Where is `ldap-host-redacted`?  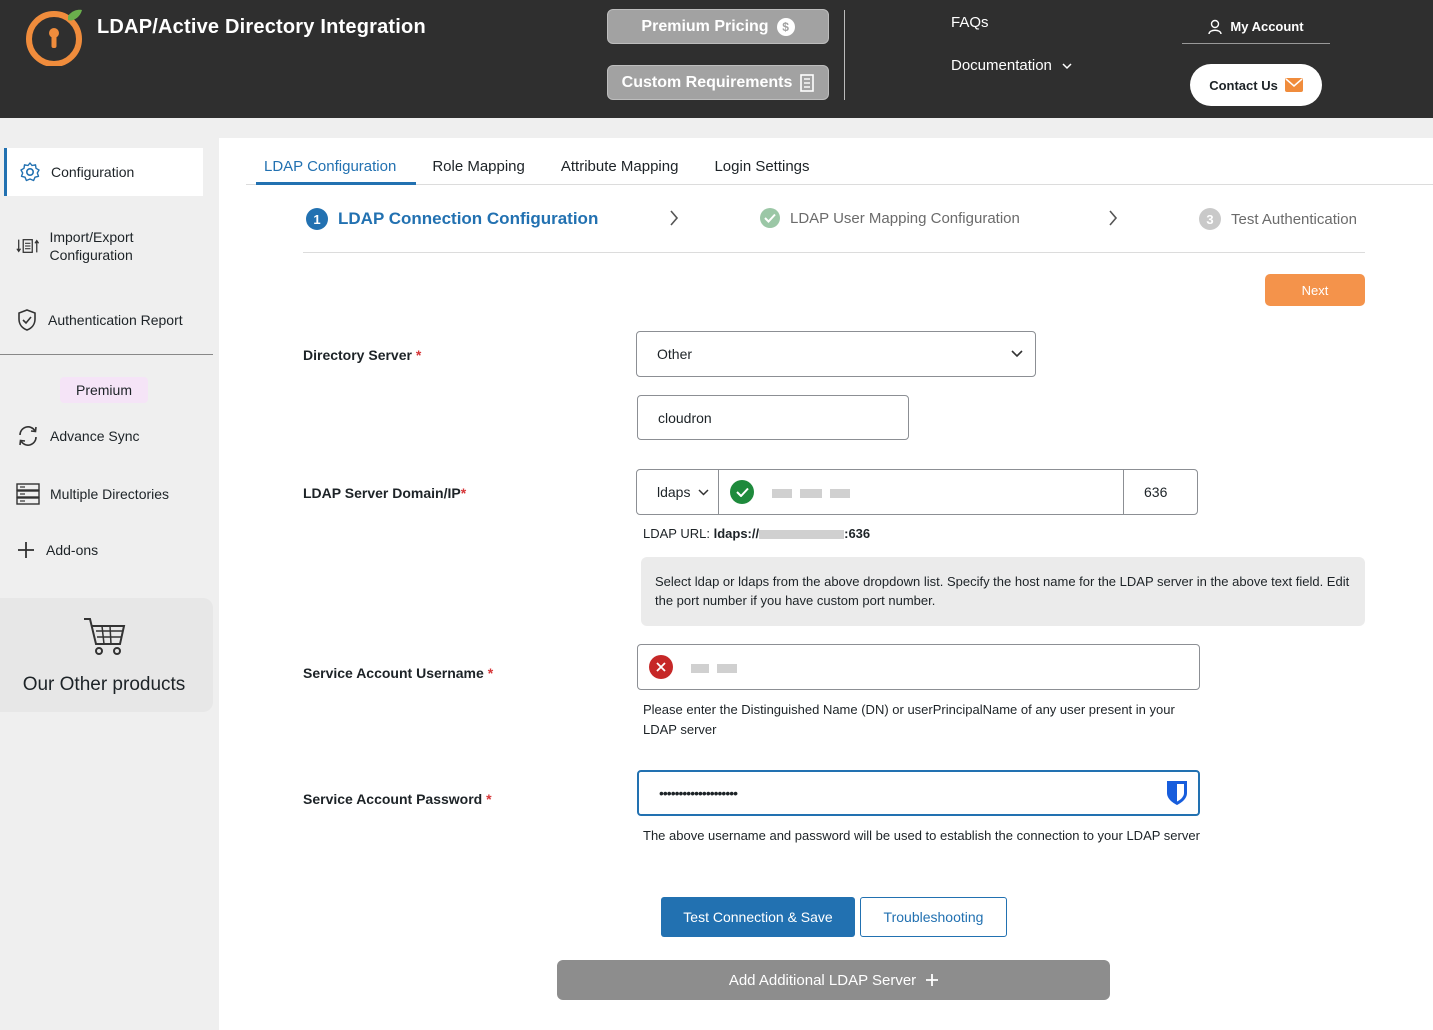
ldap-host-redacted is located at coordinates (815, 492).